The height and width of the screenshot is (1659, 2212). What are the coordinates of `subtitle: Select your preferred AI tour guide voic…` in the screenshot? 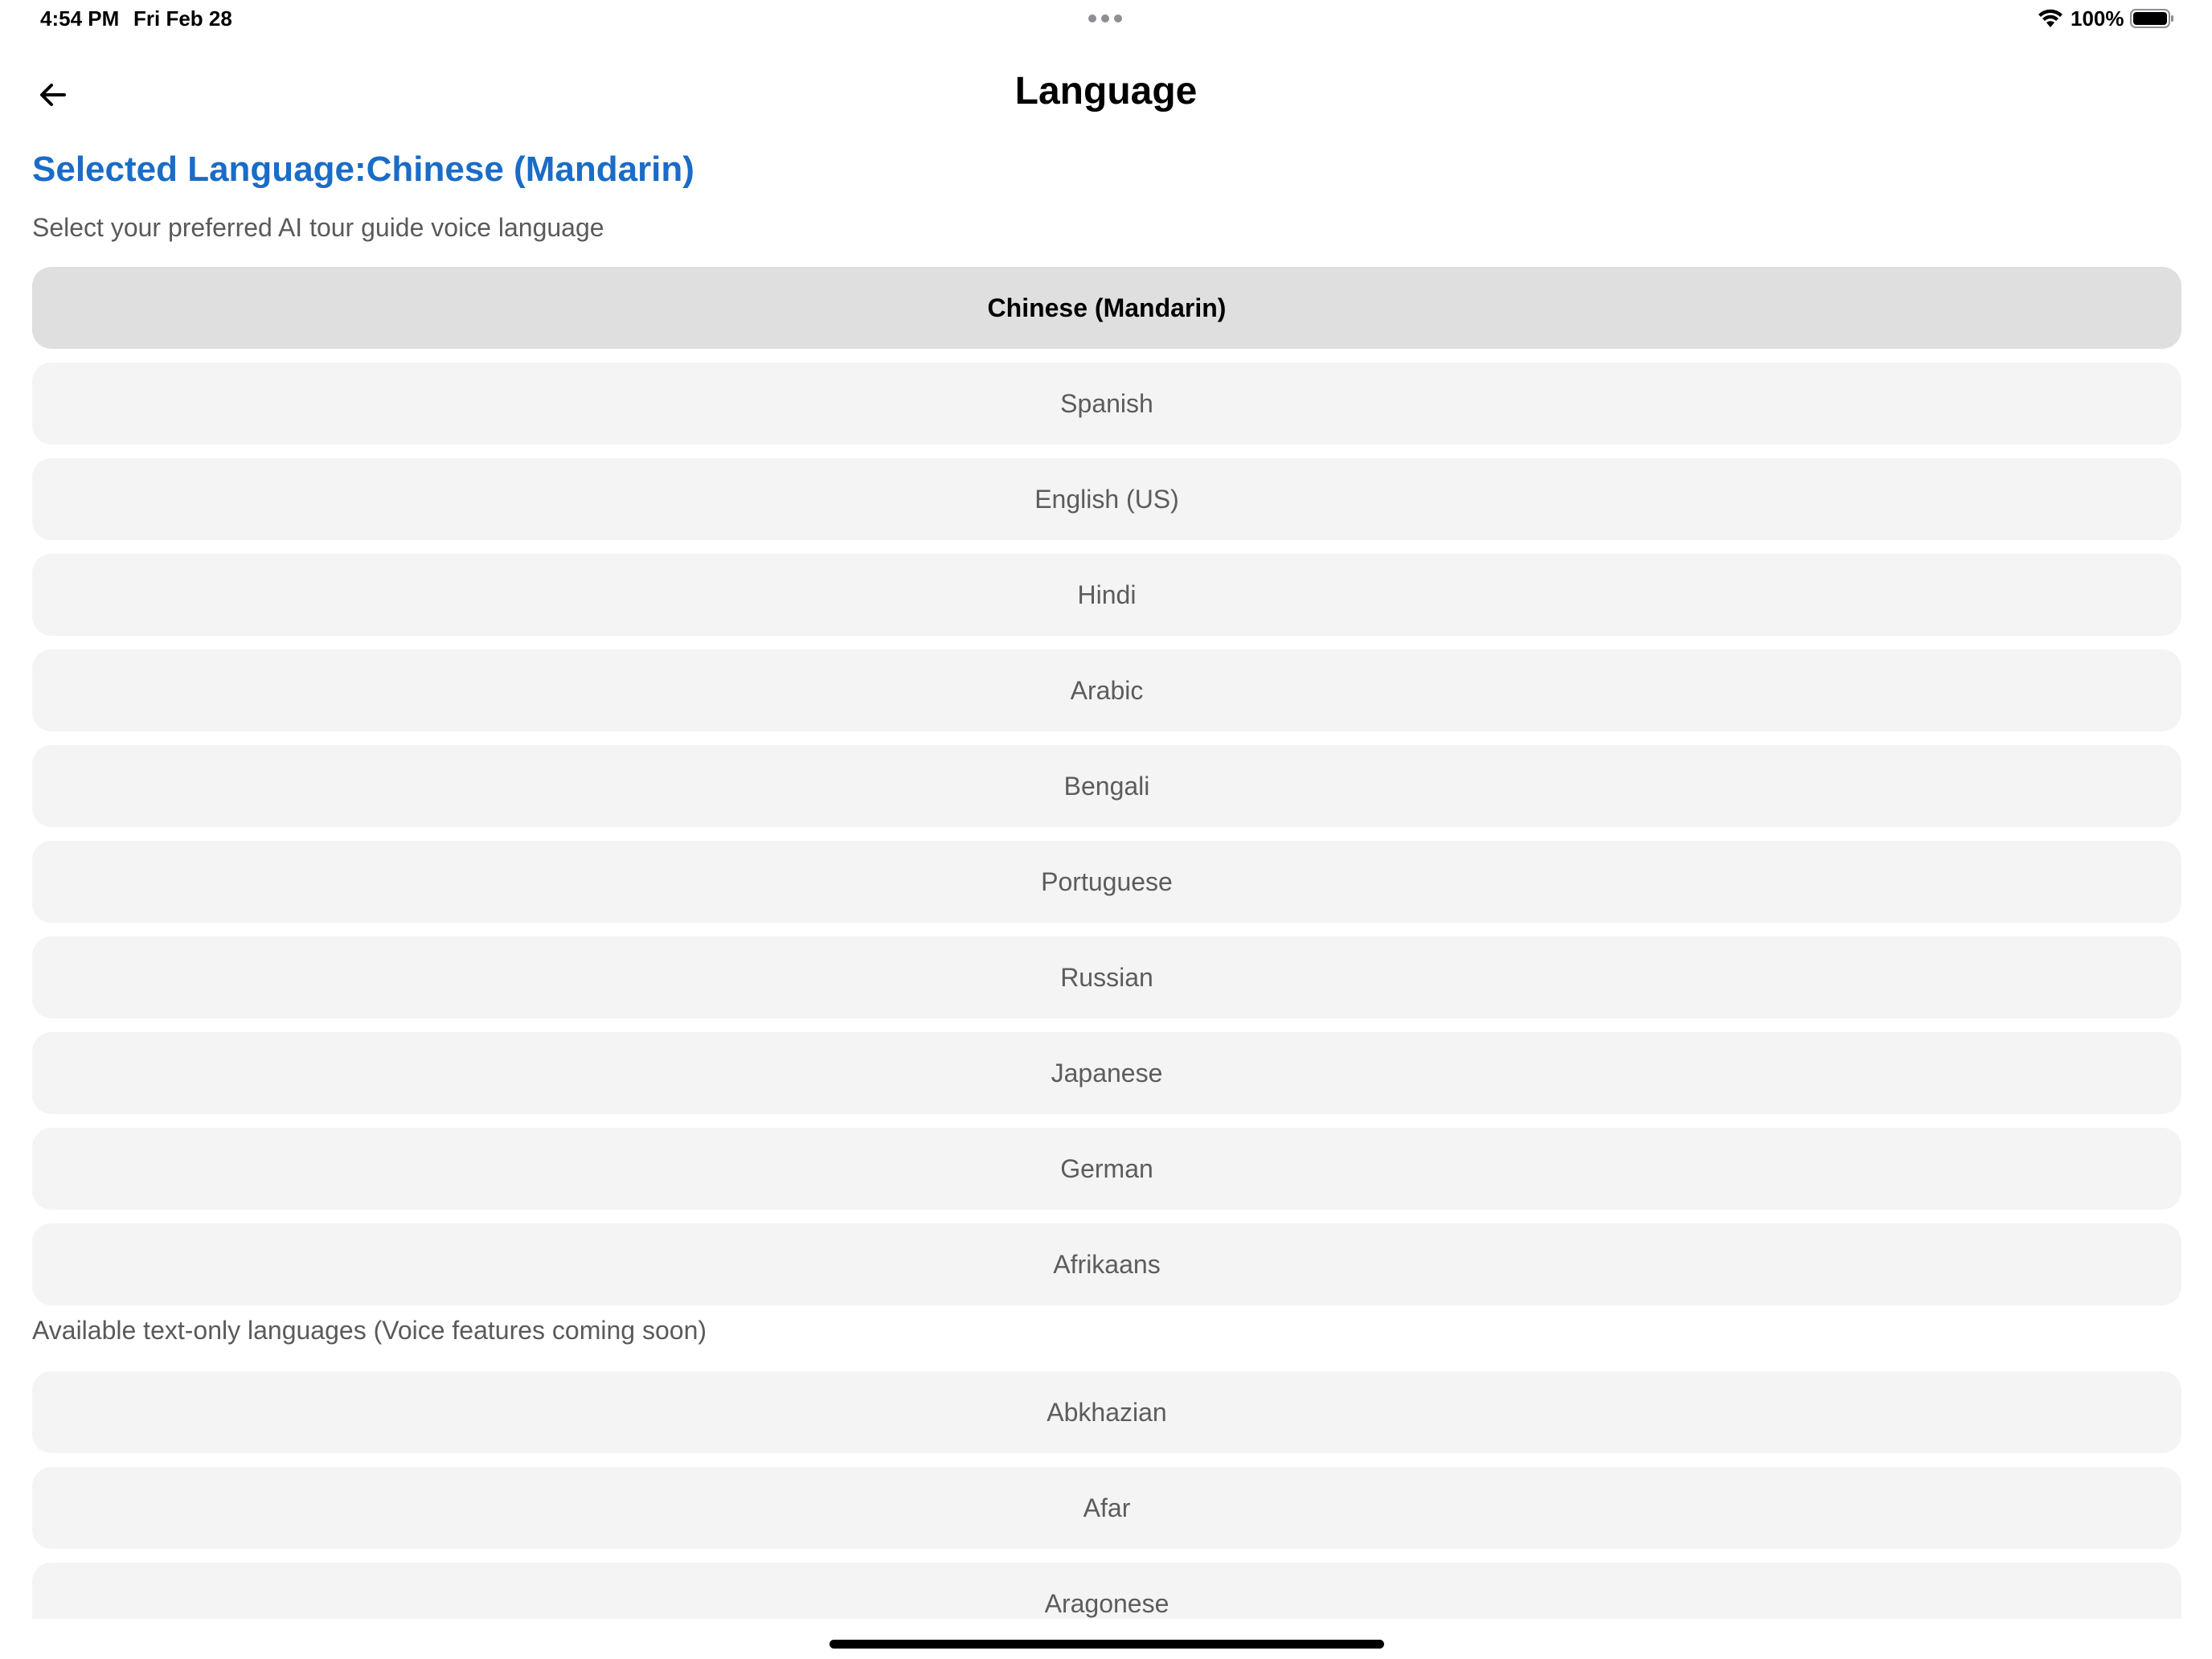 It's located at (318, 227).